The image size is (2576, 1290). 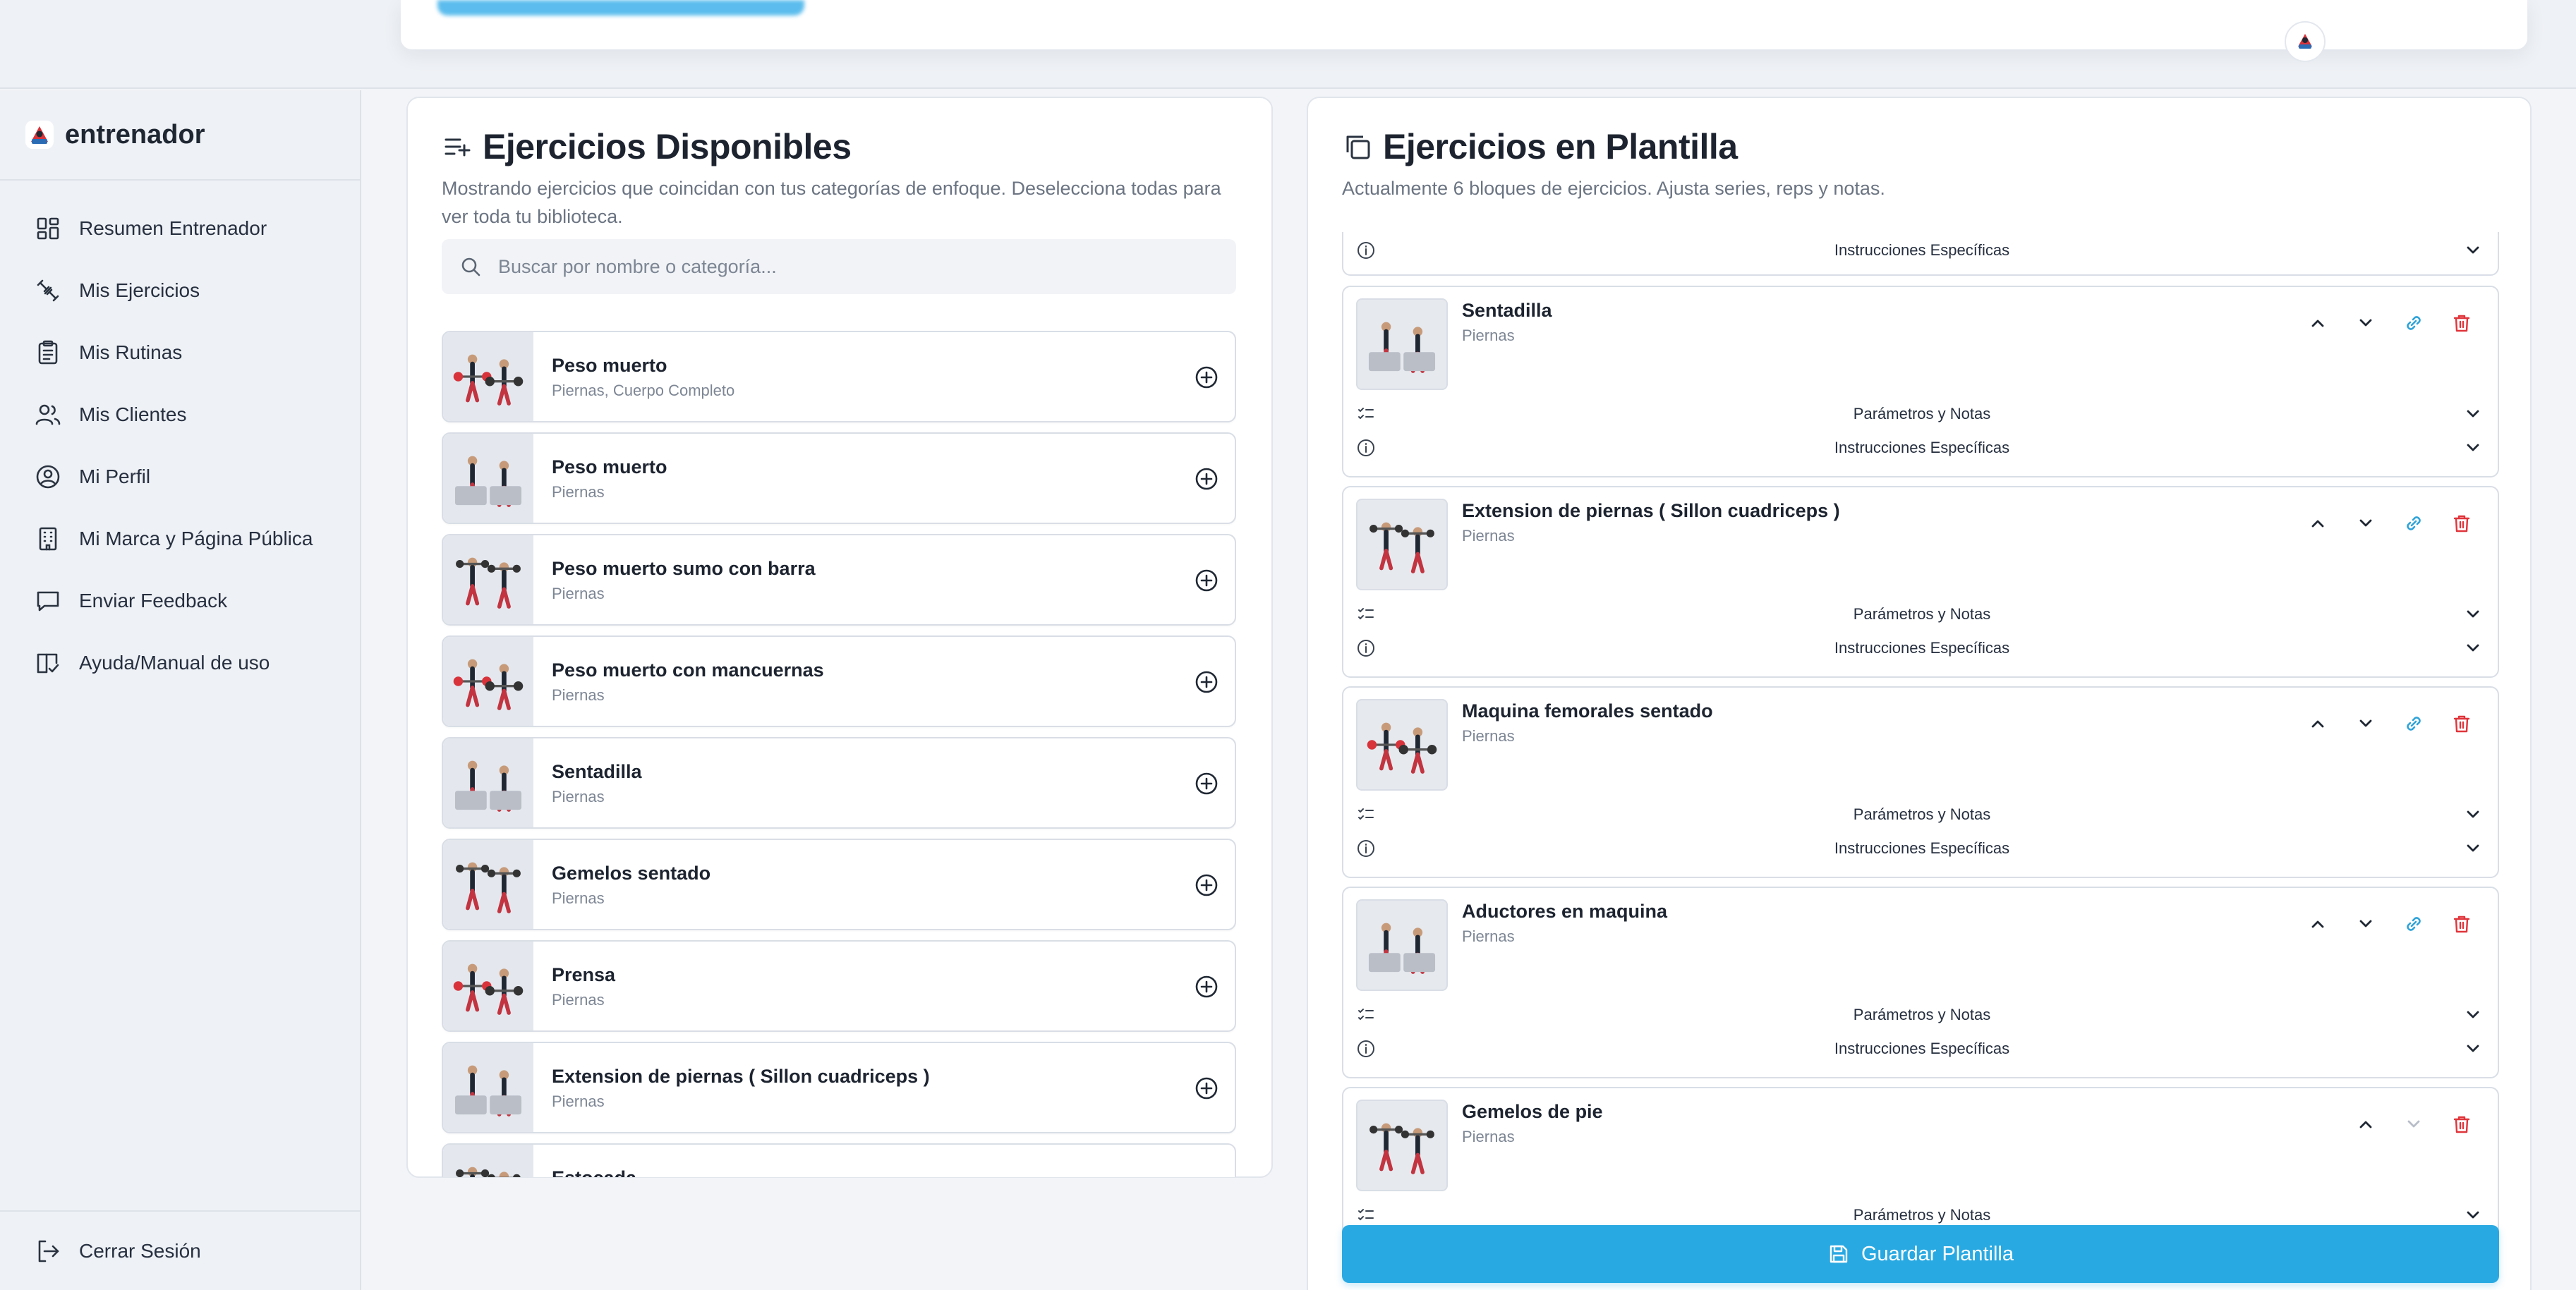 I want to click on exercise-list-item: Estocada, so click(x=839, y=1160).